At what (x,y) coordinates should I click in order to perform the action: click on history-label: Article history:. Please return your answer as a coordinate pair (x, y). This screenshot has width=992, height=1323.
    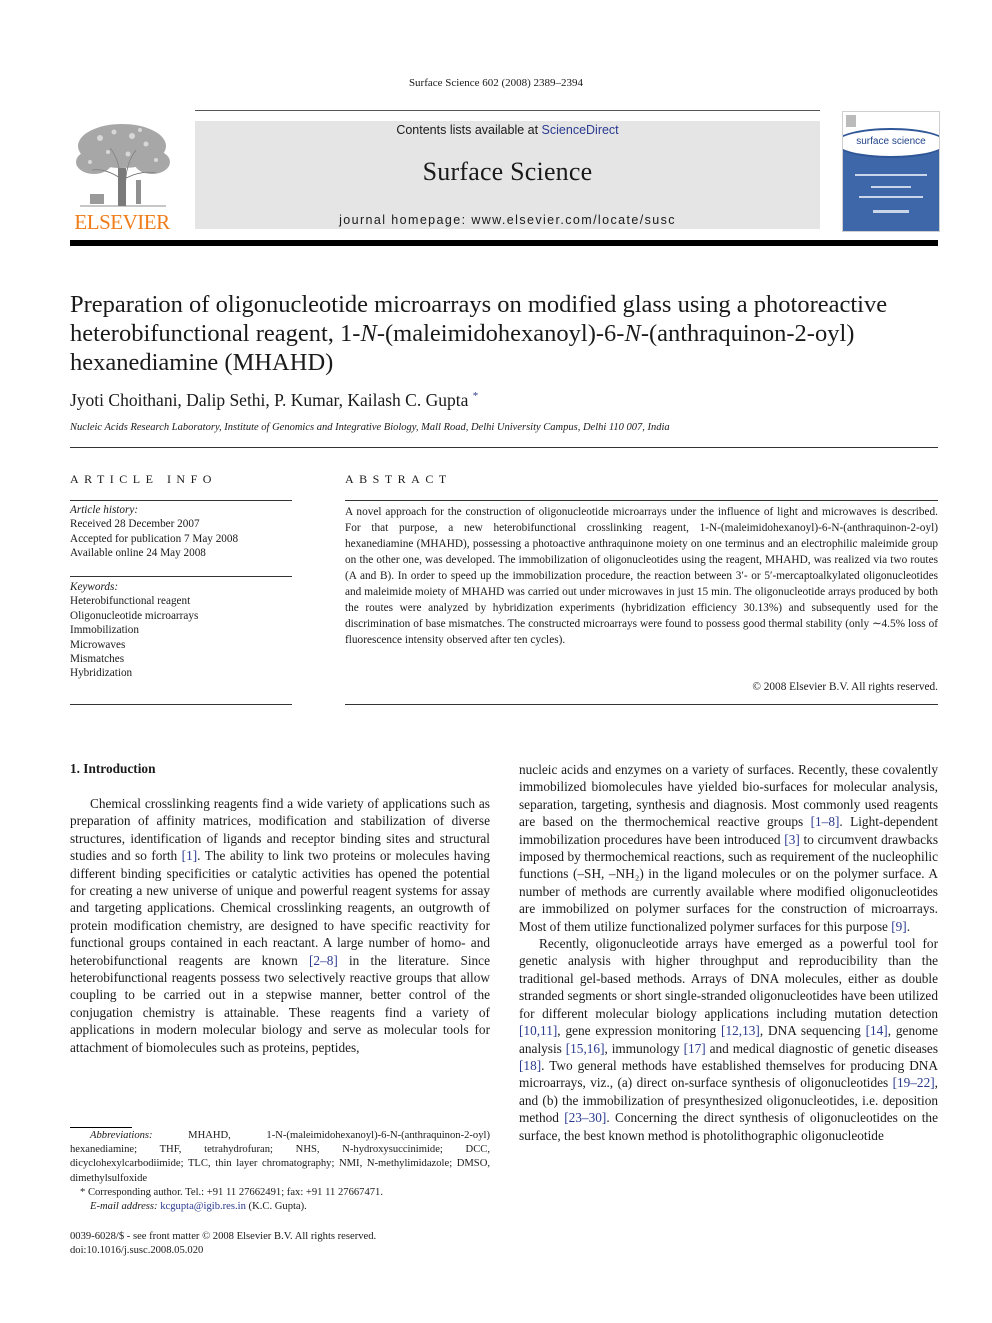
    Looking at the image, I should click on (104, 510).